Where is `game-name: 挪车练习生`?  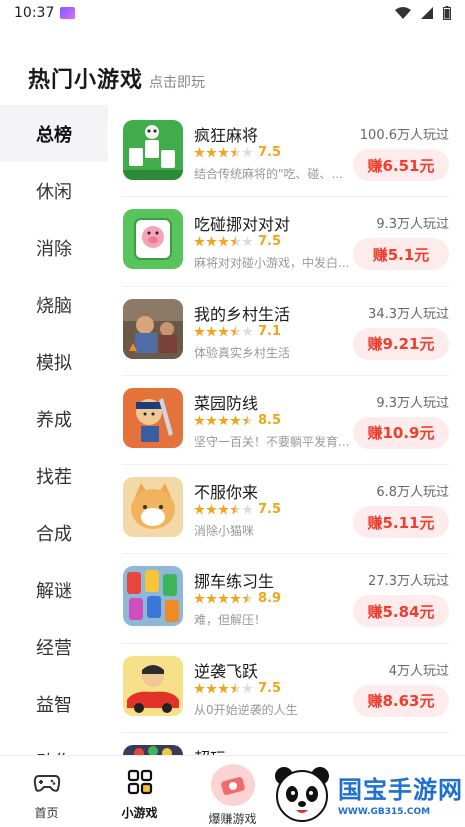 game-name: 挪车练习生 is located at coordinates (234, 582).